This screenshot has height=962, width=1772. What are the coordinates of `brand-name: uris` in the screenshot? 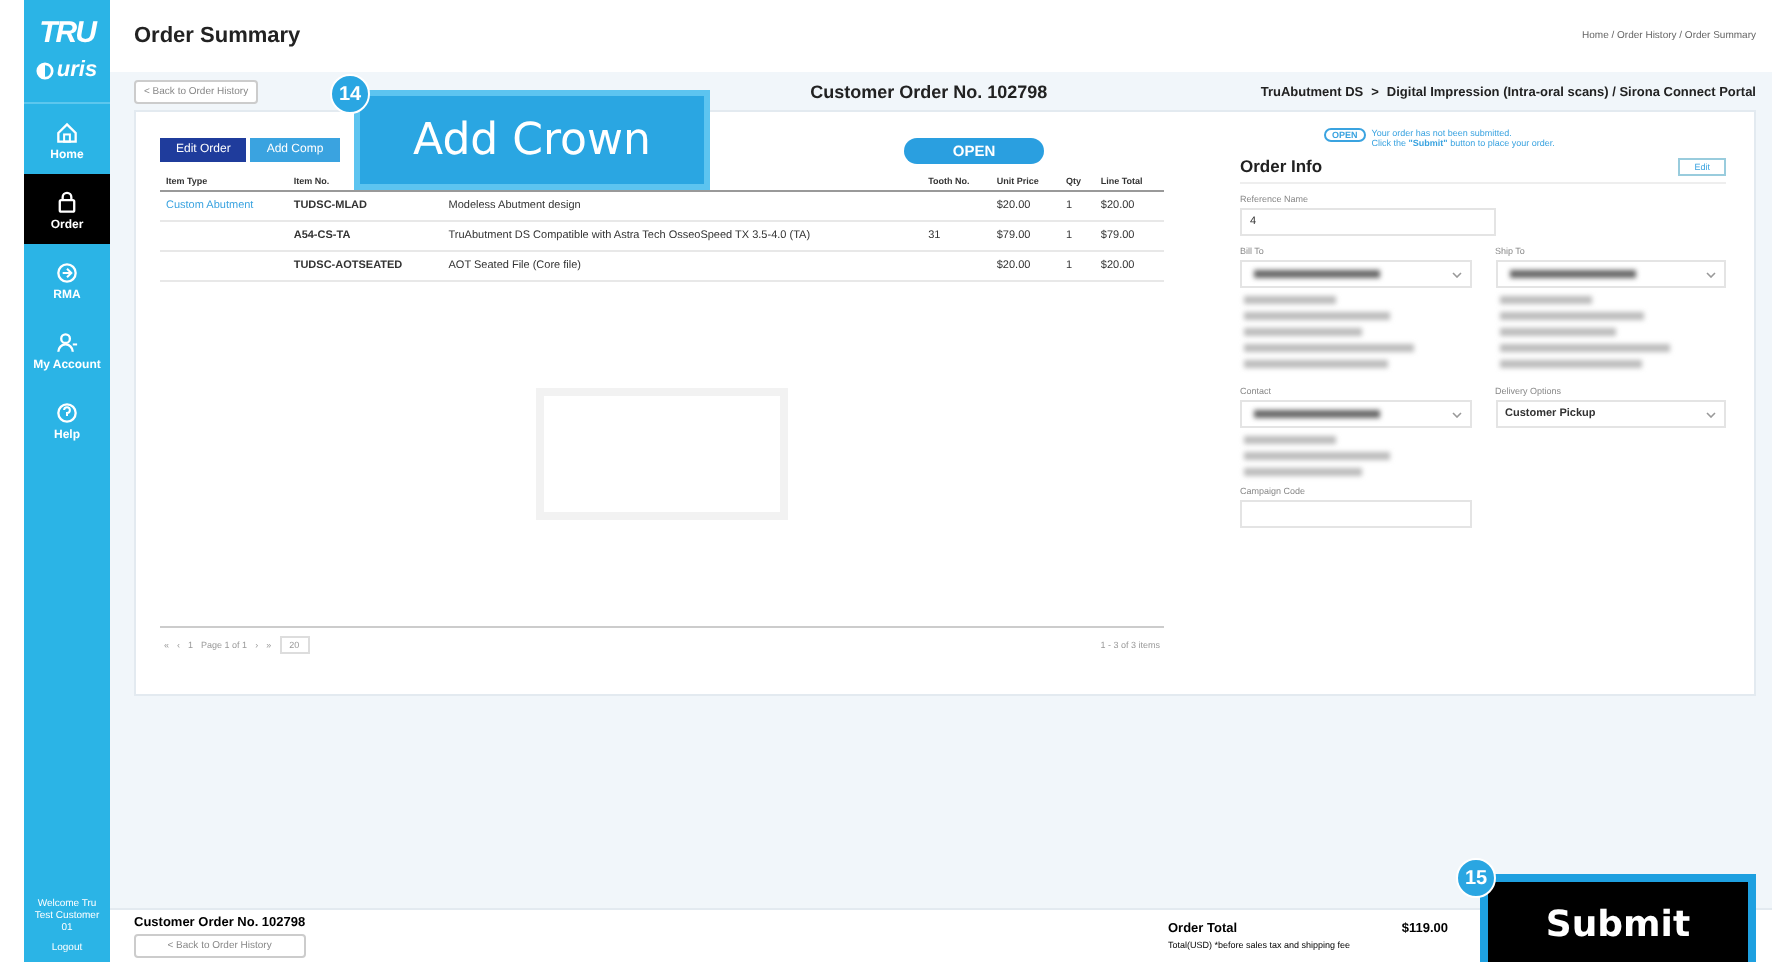 It's located at (77, 70).